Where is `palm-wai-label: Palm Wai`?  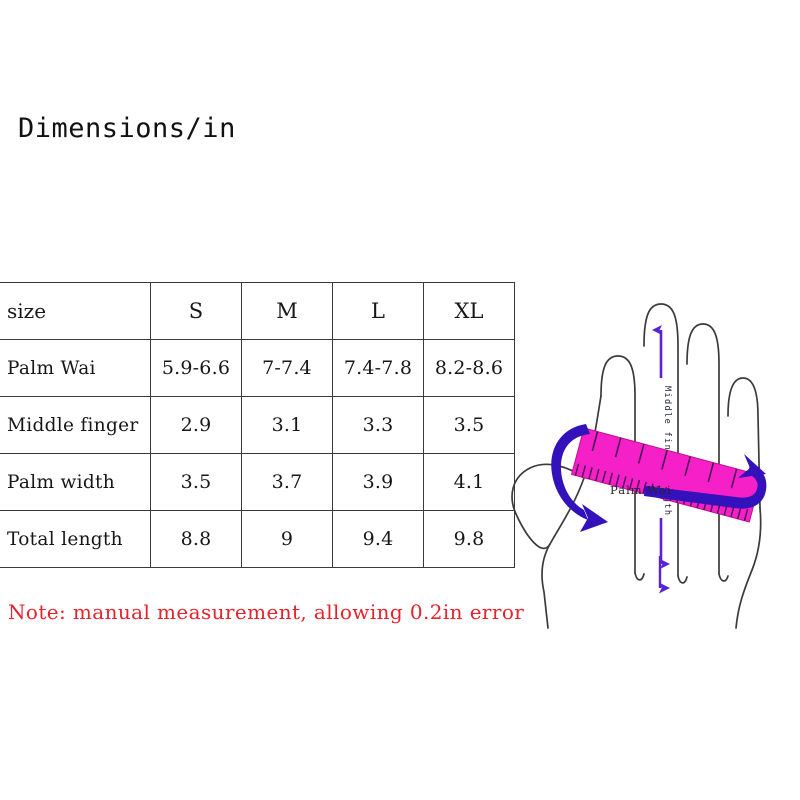 palm-wai-label: Palm Wai is located at coordinates (641, 490).